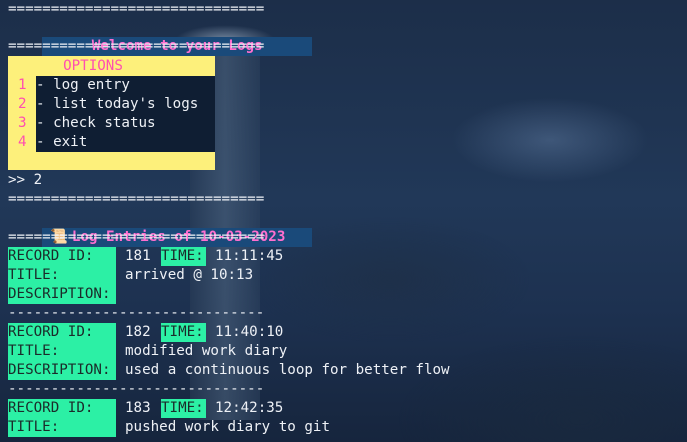 This screenshot has height=442, width=687. What do you see at coordinates (287, 370) in the screenshot?
I see `description-value: used a continuous loop for better flow` at bounding box center [287, 370].